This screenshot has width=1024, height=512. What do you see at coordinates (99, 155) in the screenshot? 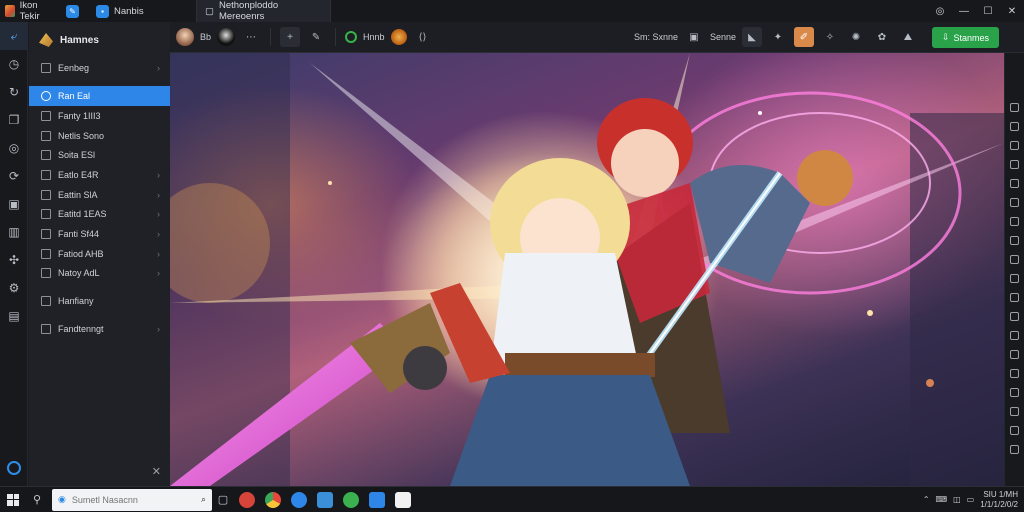
I see `sidebar-item: Soita ESl` at bounding box center [99, 155].